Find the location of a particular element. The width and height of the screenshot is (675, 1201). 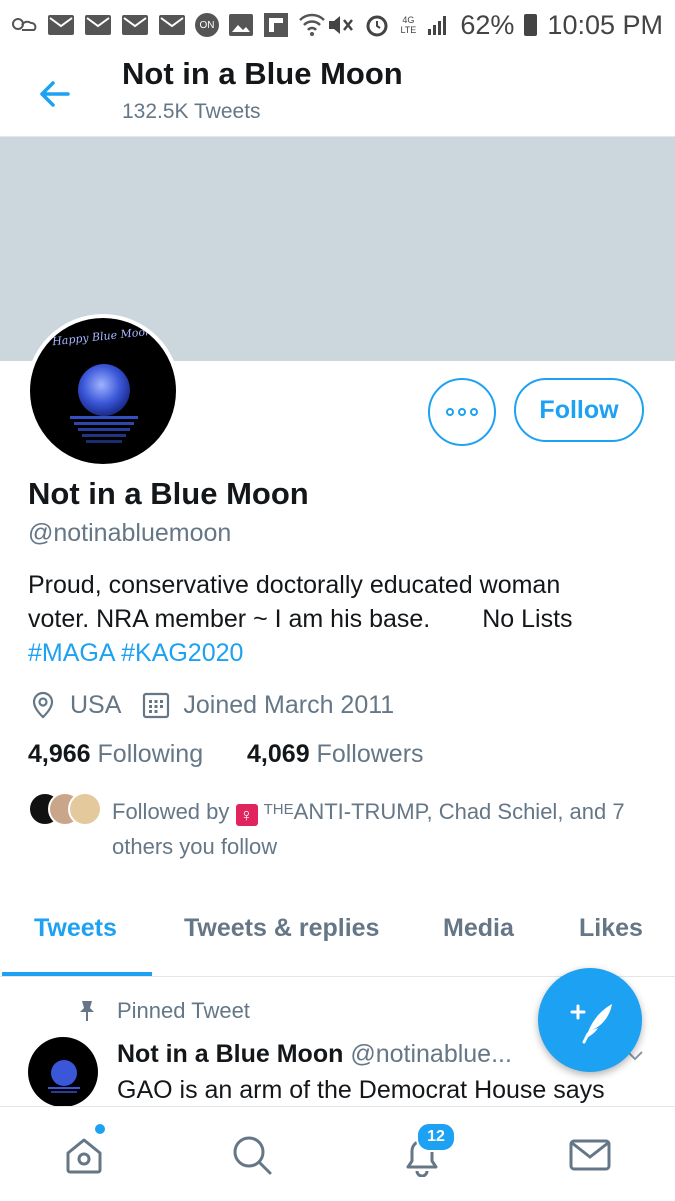

notifications-badge: 12 is located at coordinates (436, 1137).